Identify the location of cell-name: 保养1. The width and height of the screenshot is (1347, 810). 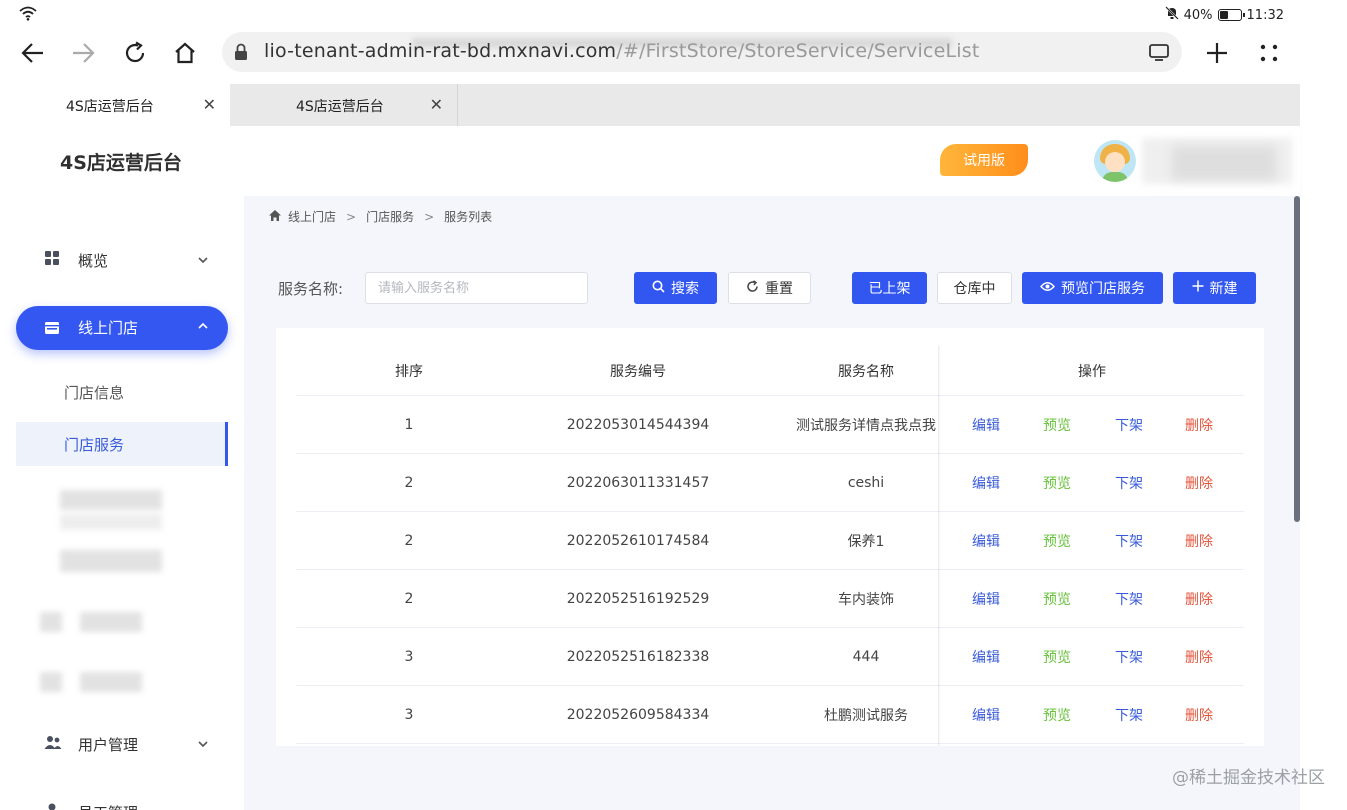
(866, 541).